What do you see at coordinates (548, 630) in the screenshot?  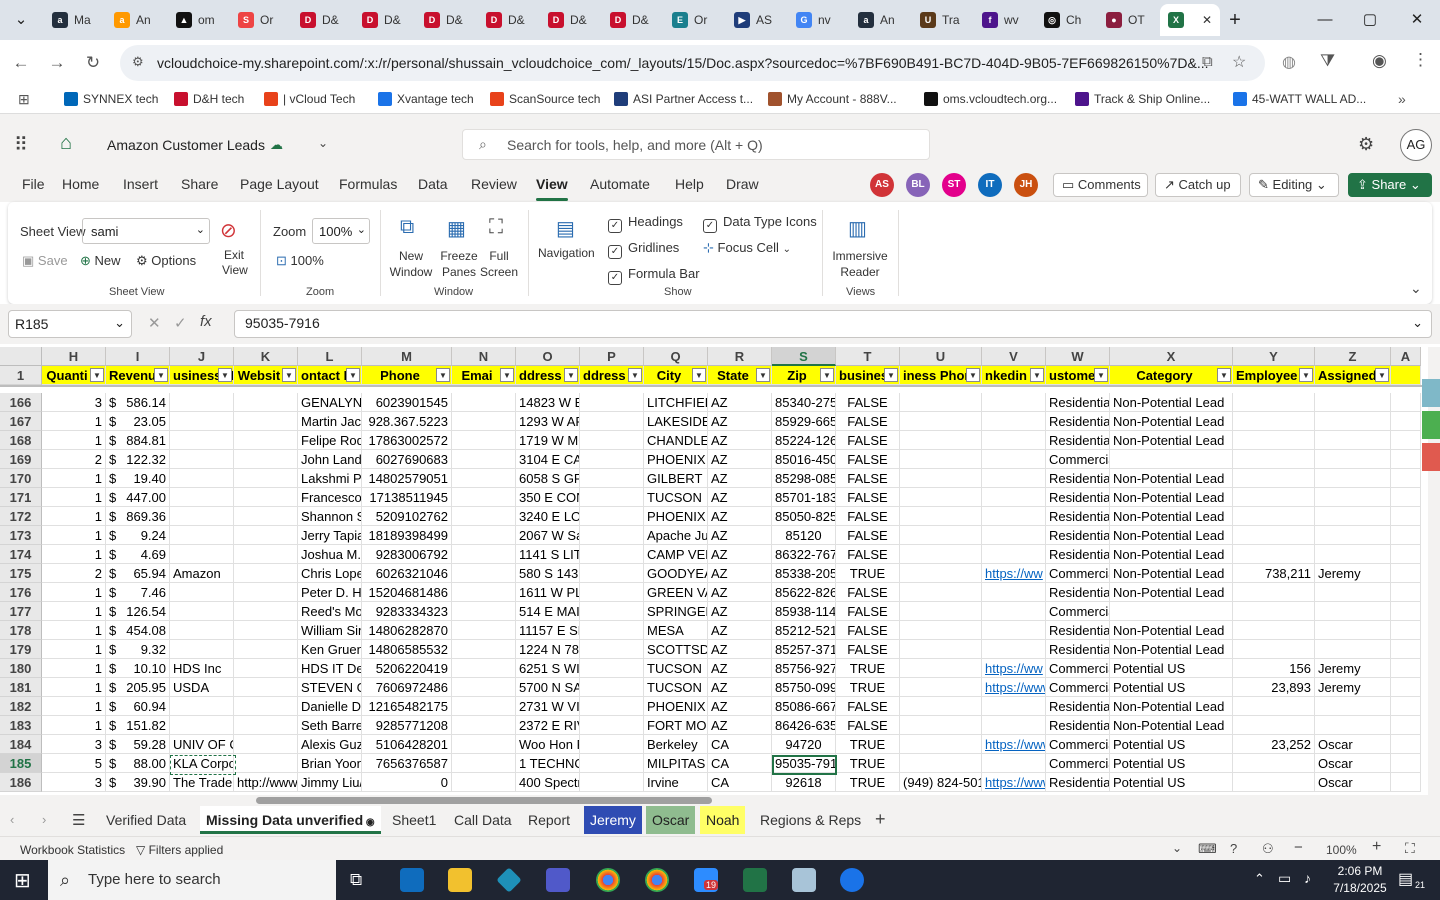 I see `table-cell: 11157 E SEGURA AVE` at bounding box center [548, 630].